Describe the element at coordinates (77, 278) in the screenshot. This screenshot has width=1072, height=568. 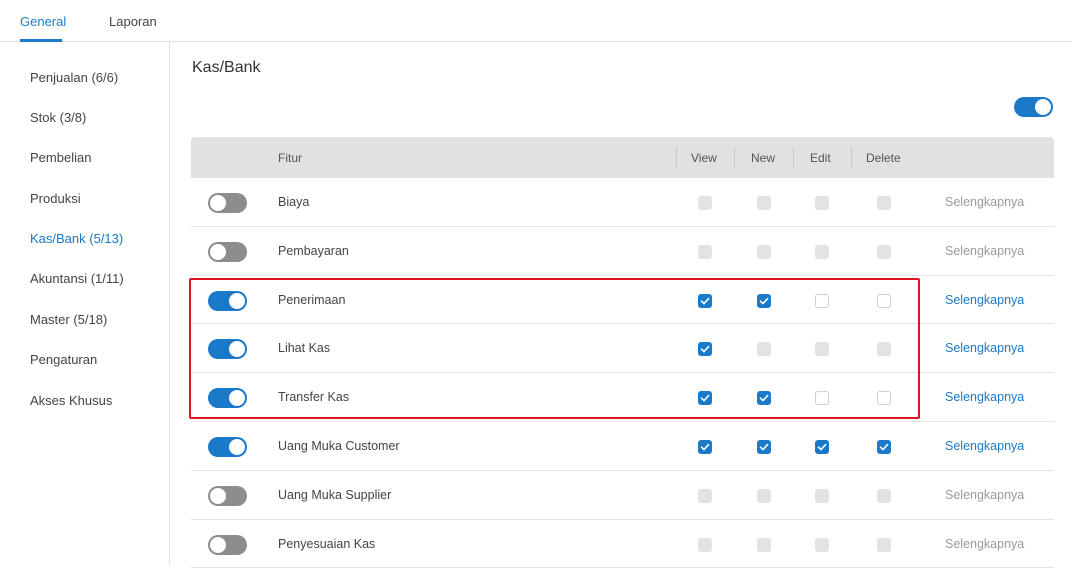
I see `sidebar-item-akuntansi: Akuntansi (1/11)` at that location.